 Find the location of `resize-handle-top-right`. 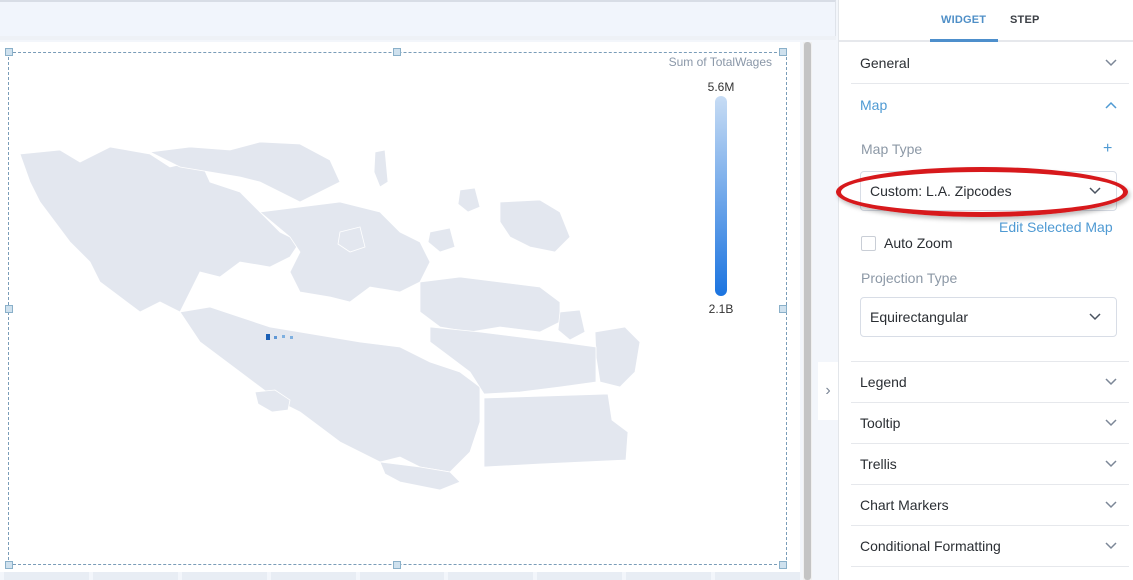

resize-handle-top-right is located at coordinates (783, 52).